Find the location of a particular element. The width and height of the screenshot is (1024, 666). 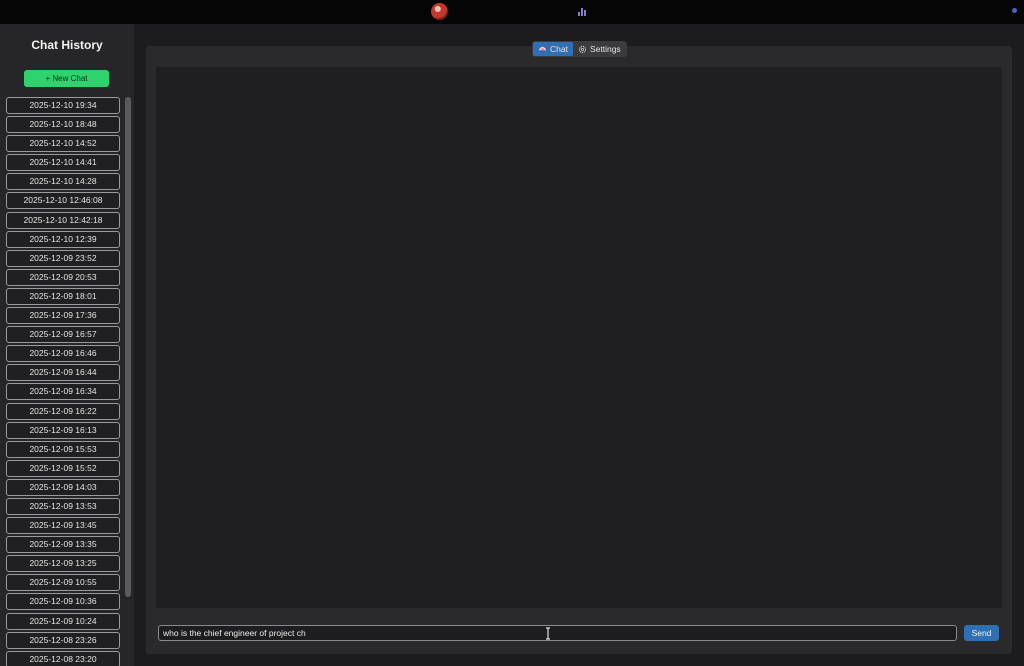

bar-chart-icon is located at coordinates (583, 11).